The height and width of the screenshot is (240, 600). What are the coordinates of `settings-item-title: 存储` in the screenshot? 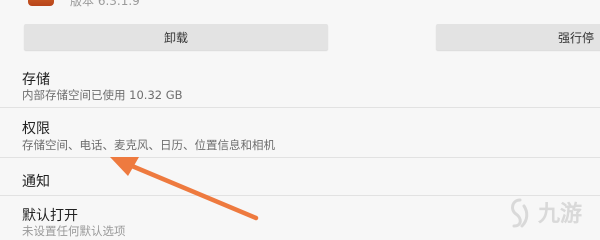 It's located at (36, 80).